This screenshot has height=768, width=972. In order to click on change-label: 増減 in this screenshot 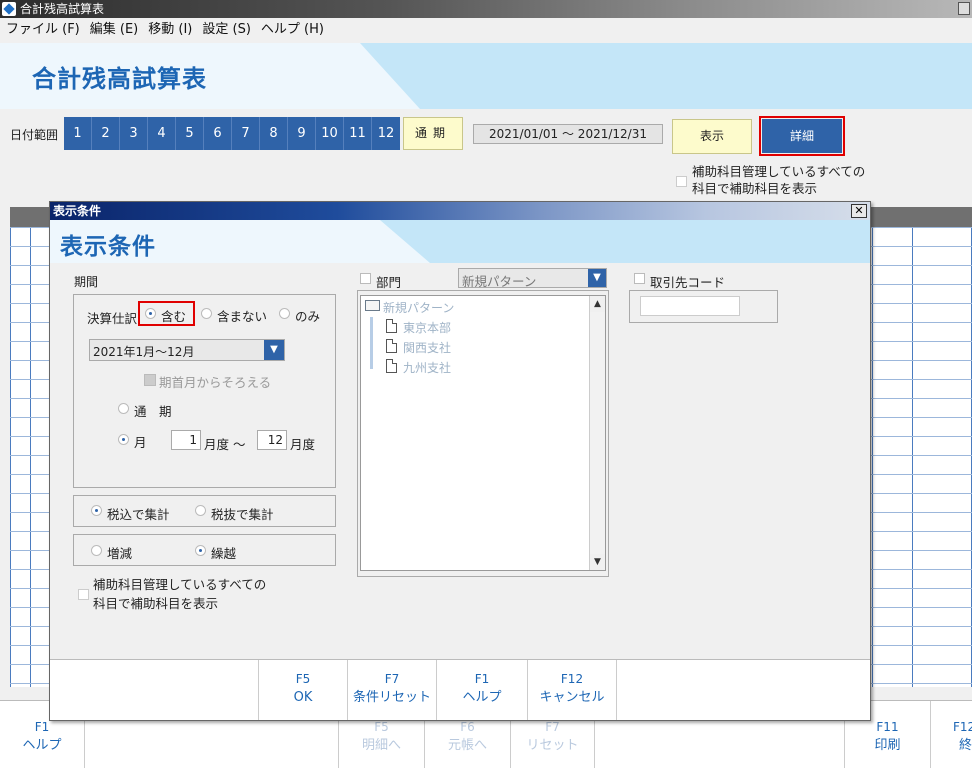, I will do `click(119, 552)`.